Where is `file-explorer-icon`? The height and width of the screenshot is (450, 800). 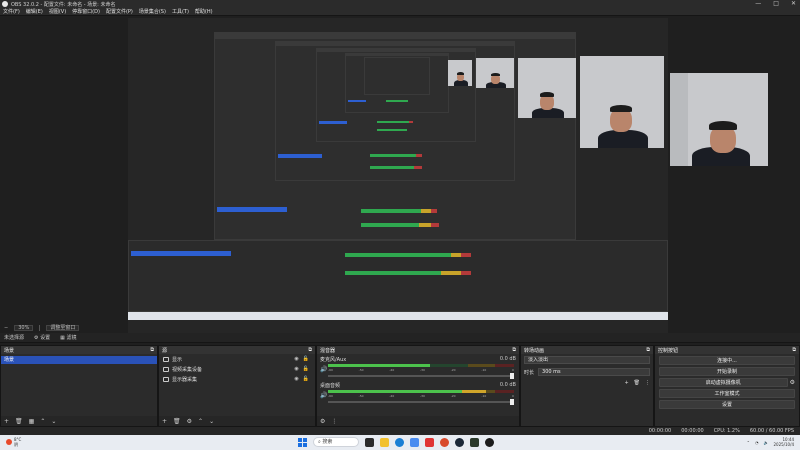 file-explorer-icon is located at coordinates (384, 442).